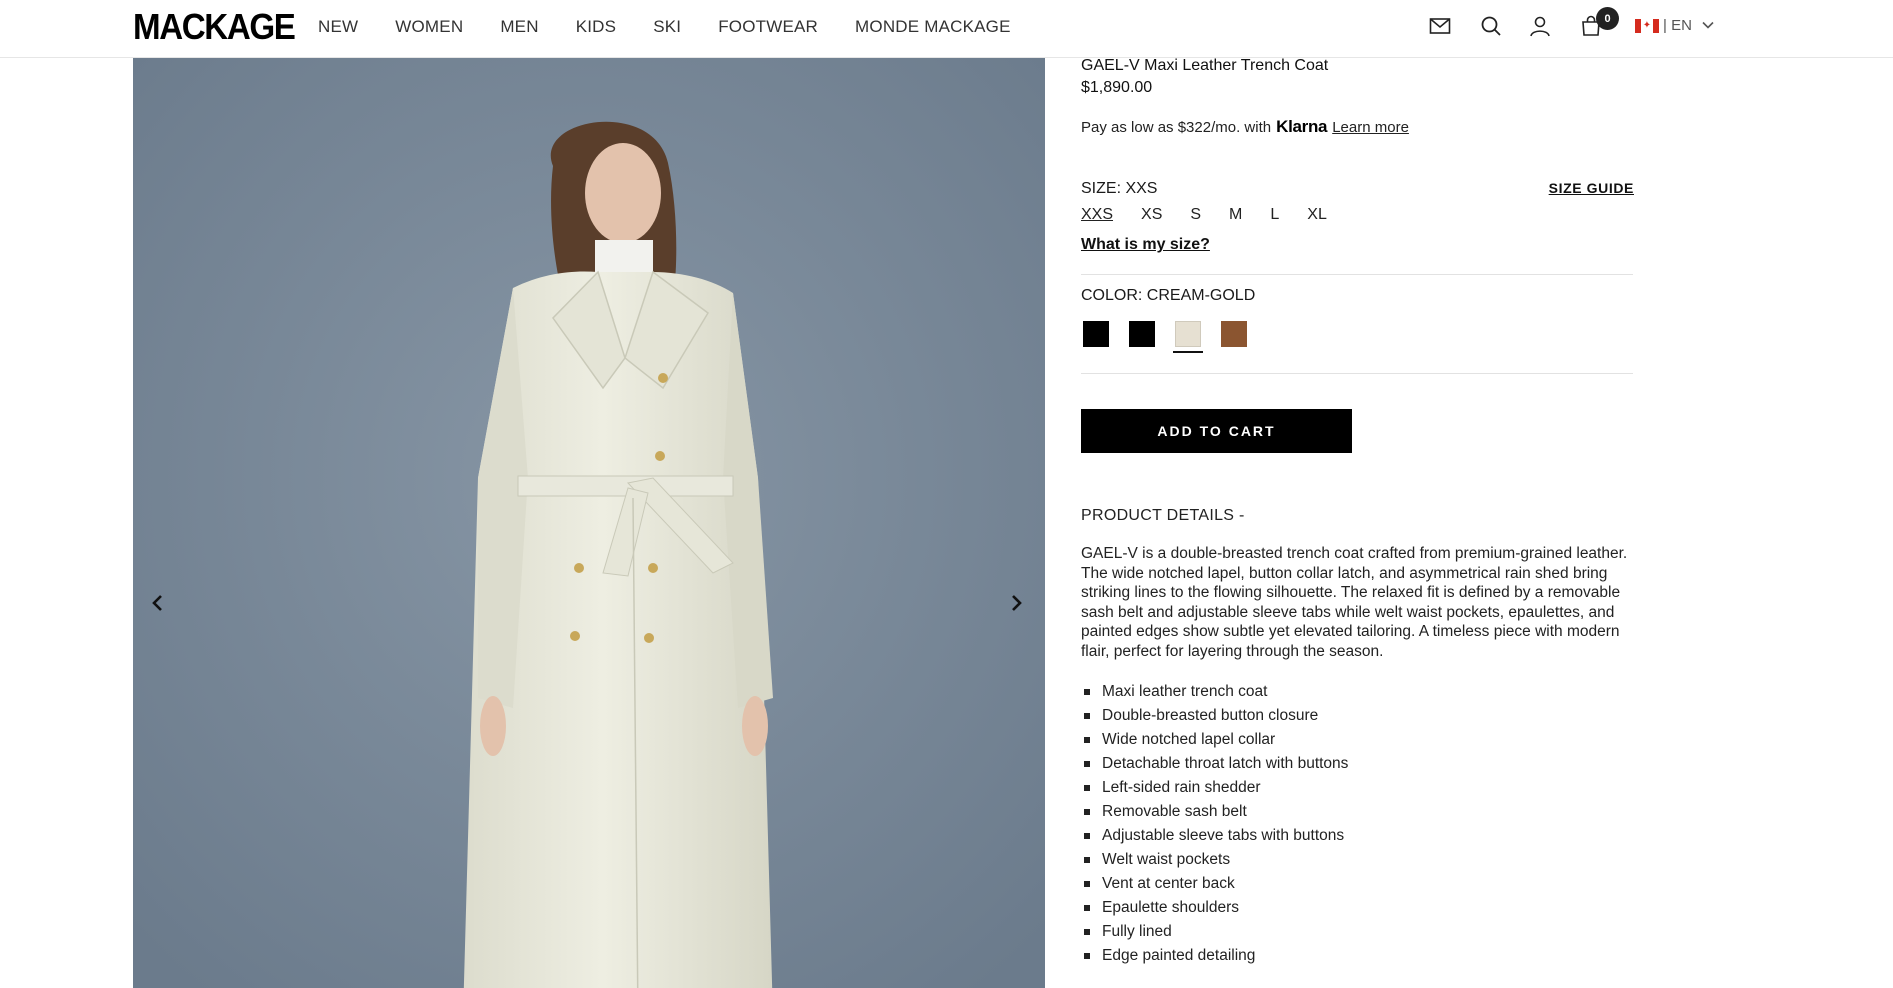  I want to click on size-option-s: S, so click(1195, 215).